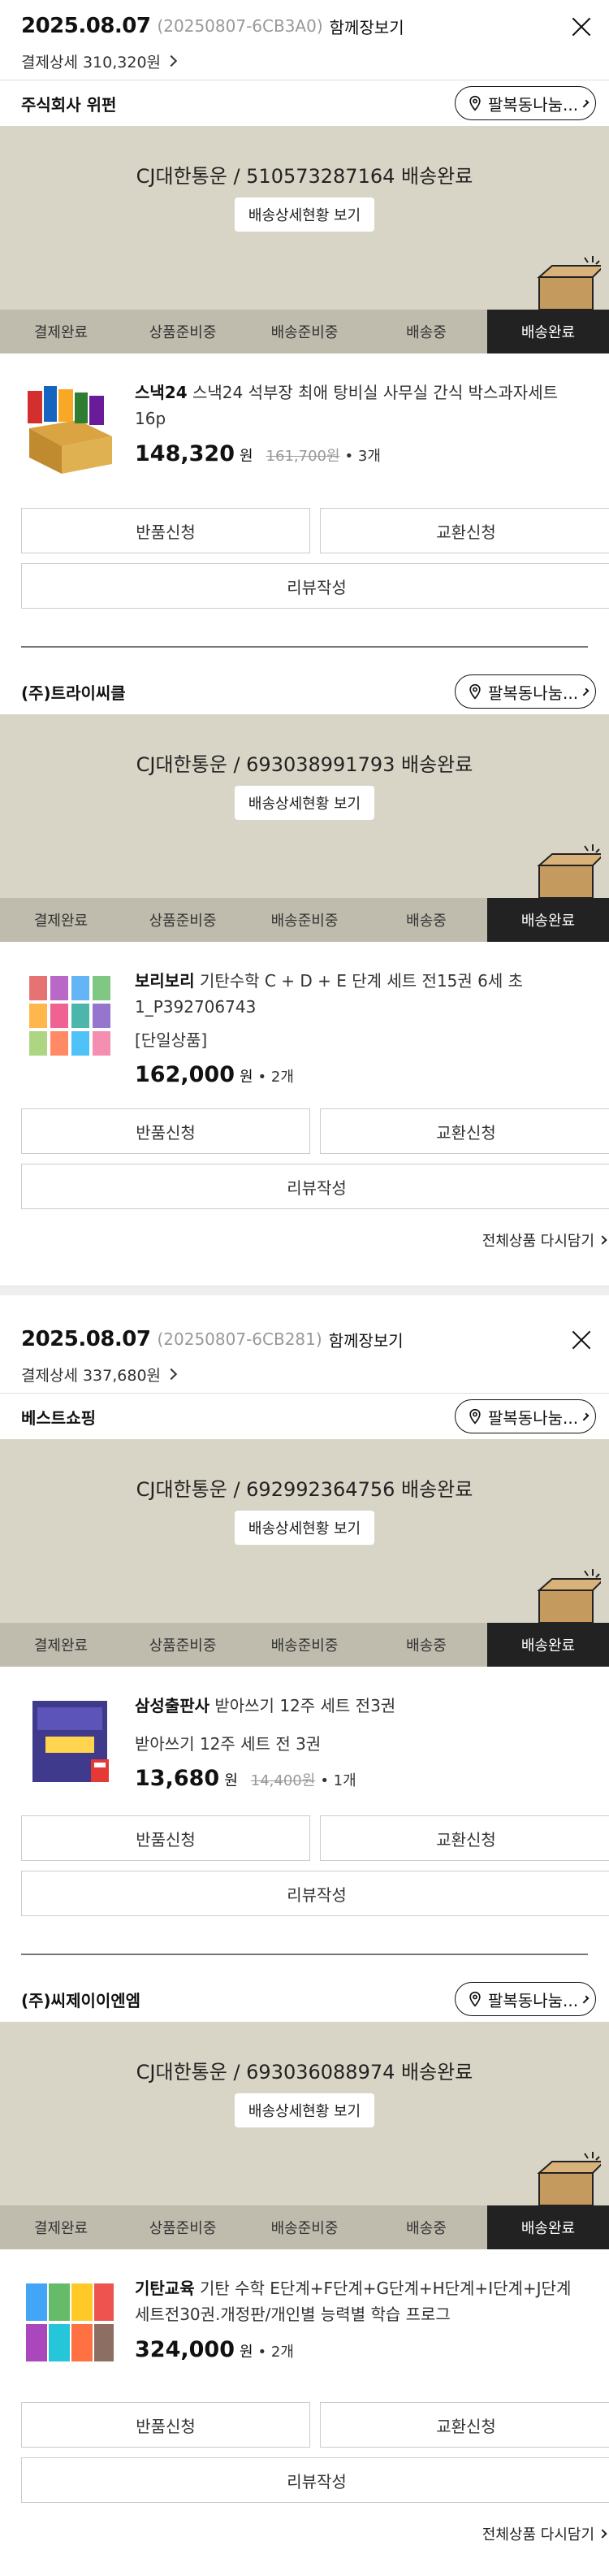 The height and width of the screenshot is (2576, 609). What do you see at coordinates (346, 405) in the screenshot?
I see `product-title: 스낵24 석부장 최애 탕비실 사무실 간식 박스과자세트 16p` at bounding box center [346, 405].